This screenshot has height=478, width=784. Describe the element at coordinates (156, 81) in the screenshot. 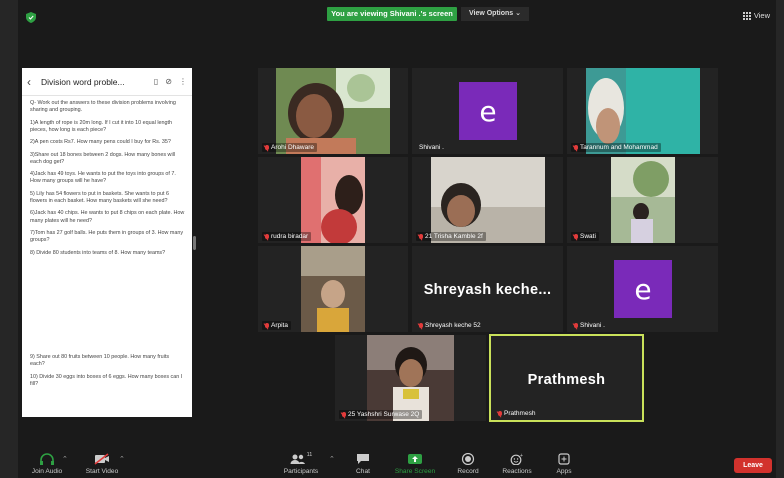

I see `book-icon: ▯` at that location.